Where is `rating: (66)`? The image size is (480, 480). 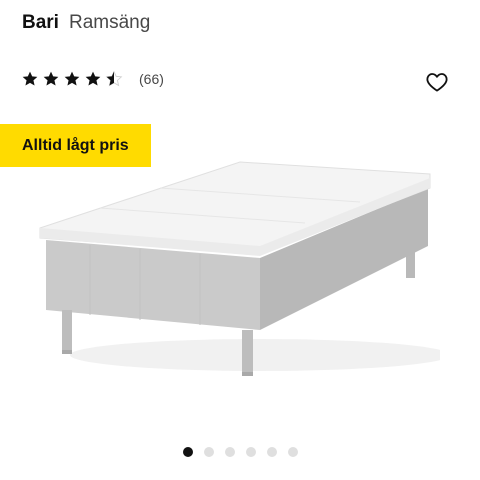
rating: (66) is located at coordinates (92, 79).